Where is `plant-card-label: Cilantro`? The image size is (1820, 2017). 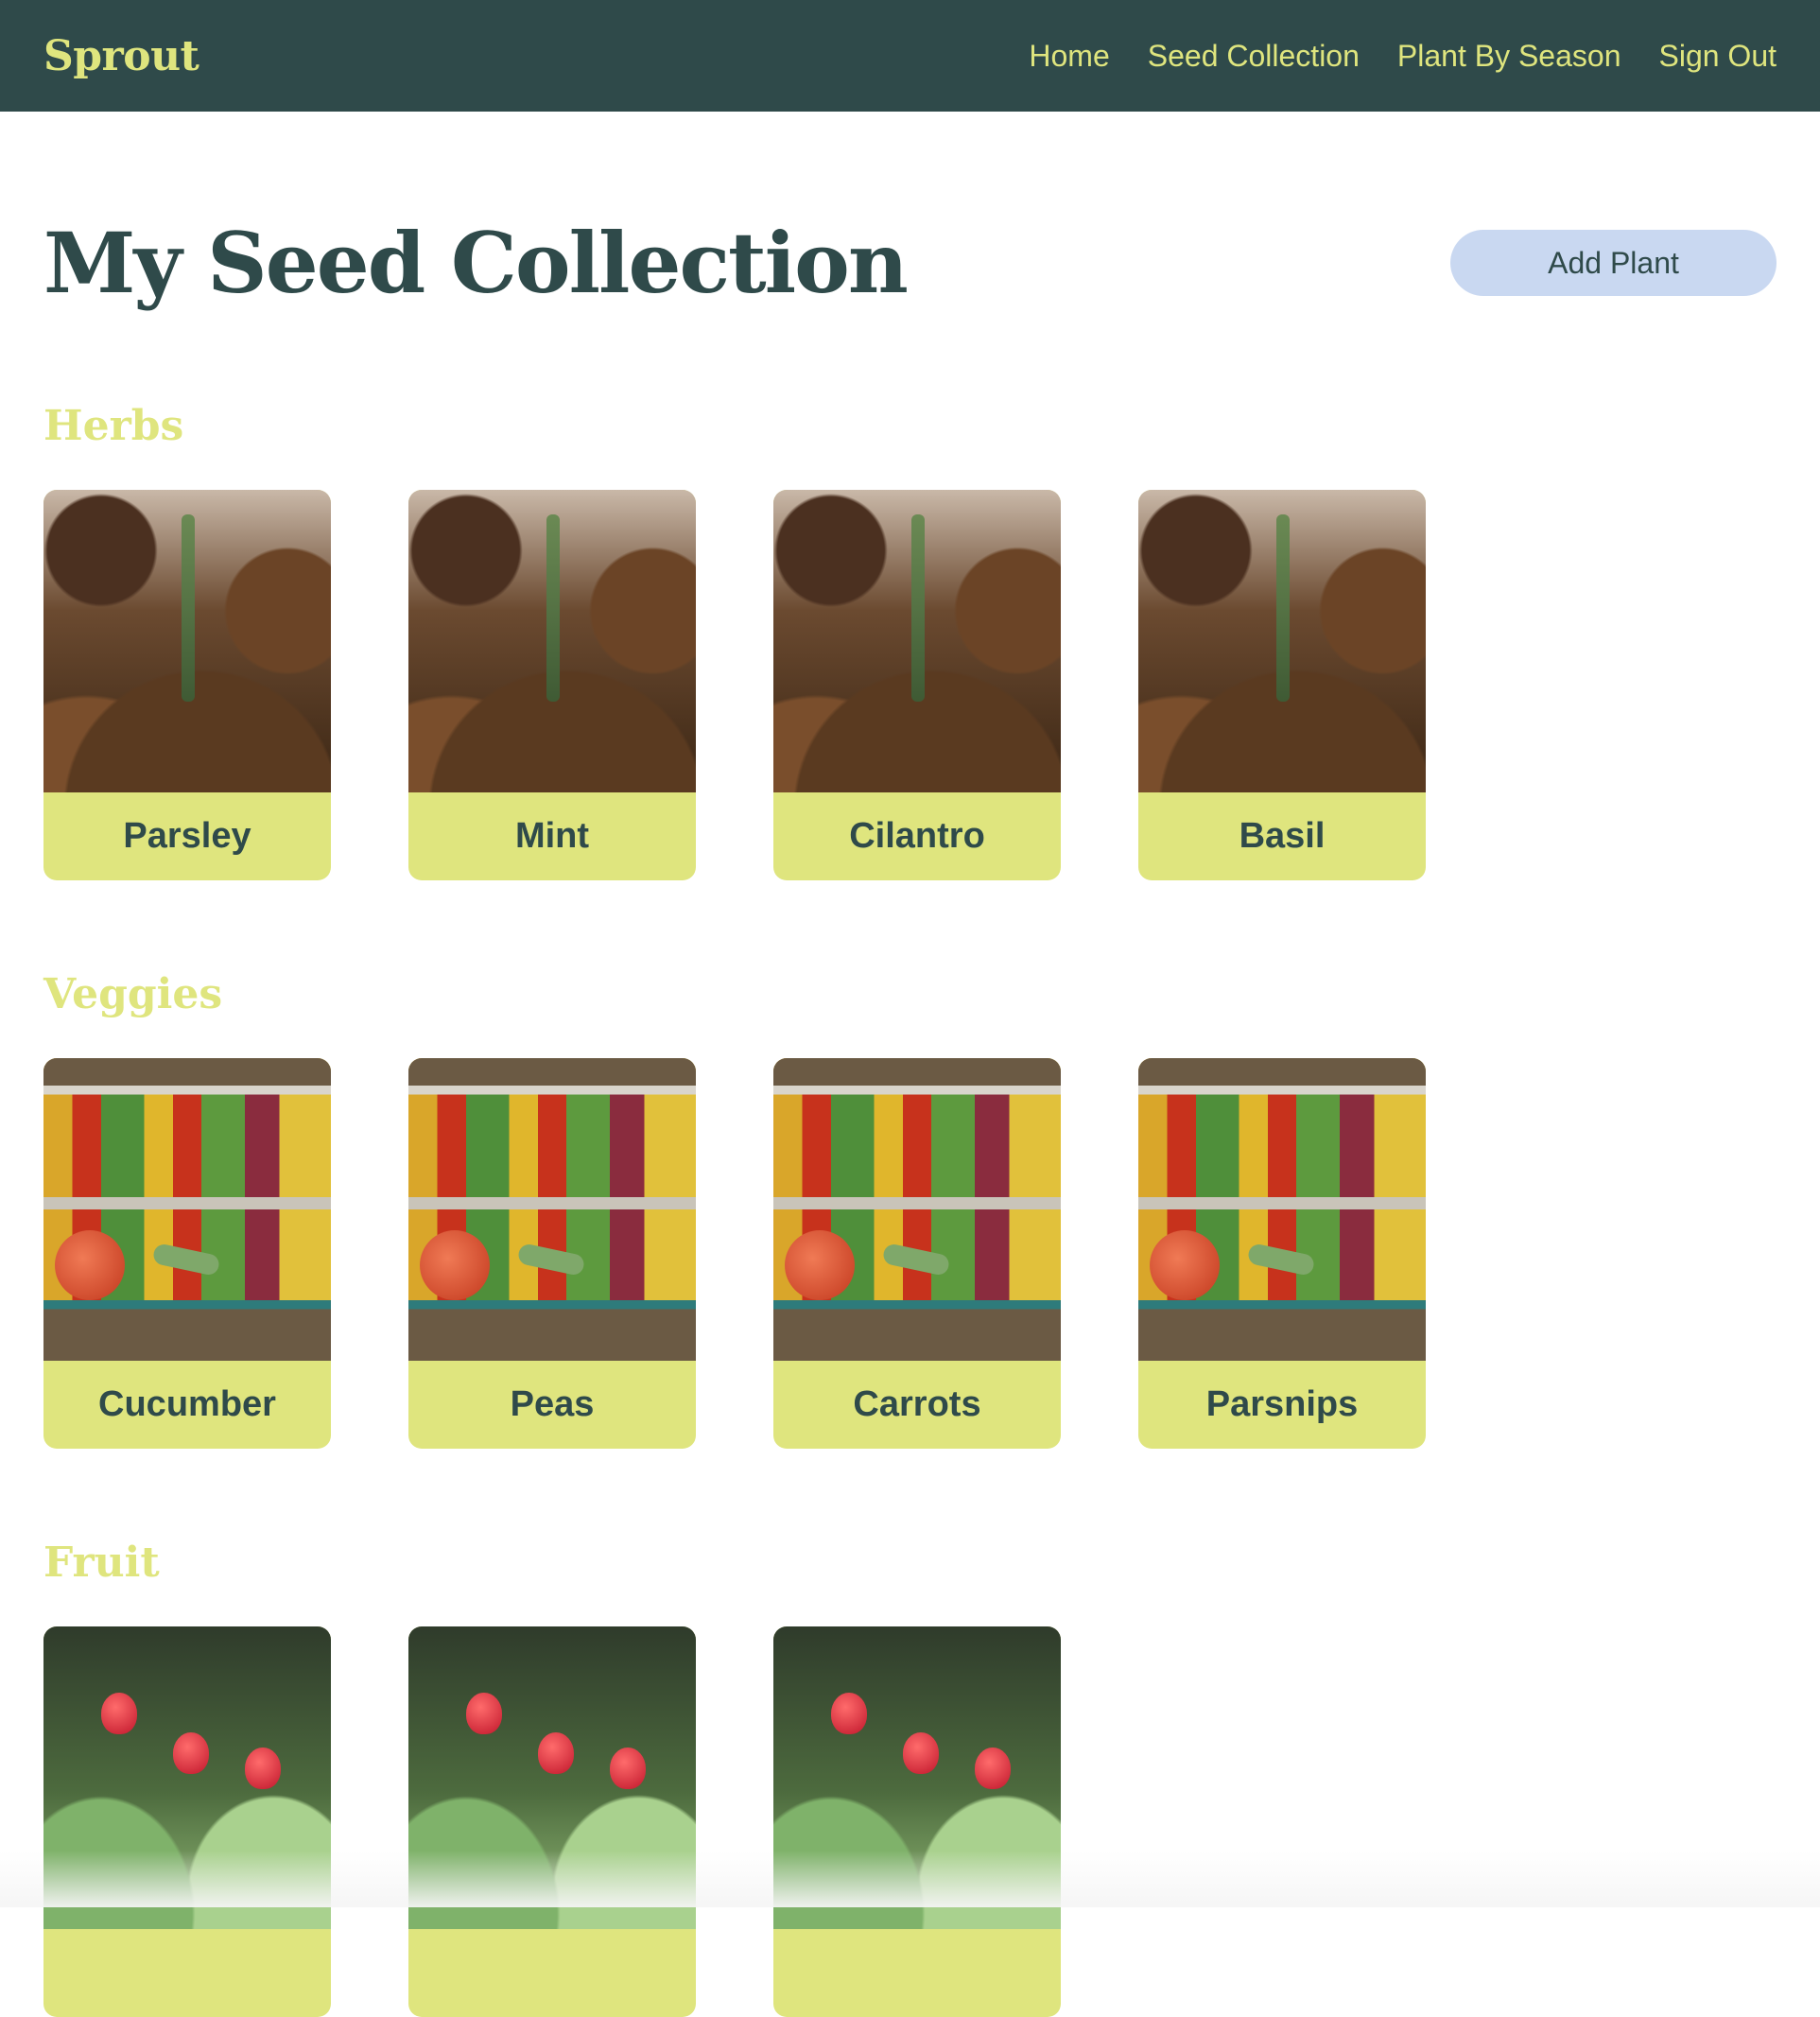 plant-card-label: Cilantro is located at coordinates (917, 836).